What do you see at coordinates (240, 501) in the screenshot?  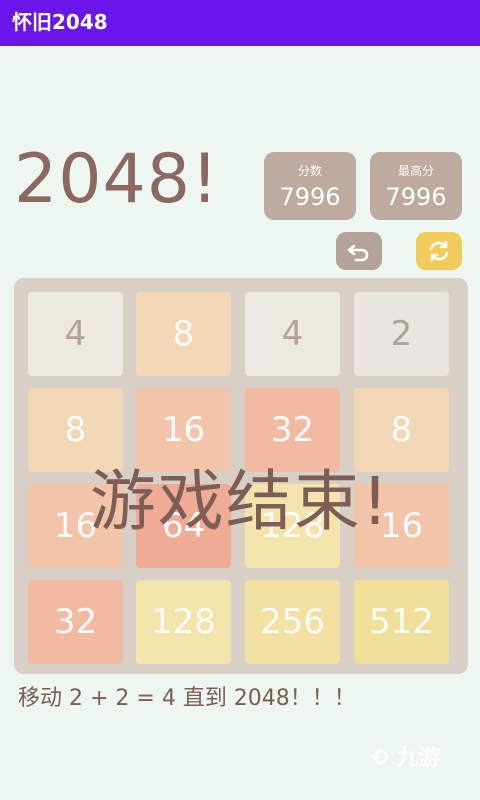 I see `game-over-message: 游戏结束!` at bounding box center [240, 501].